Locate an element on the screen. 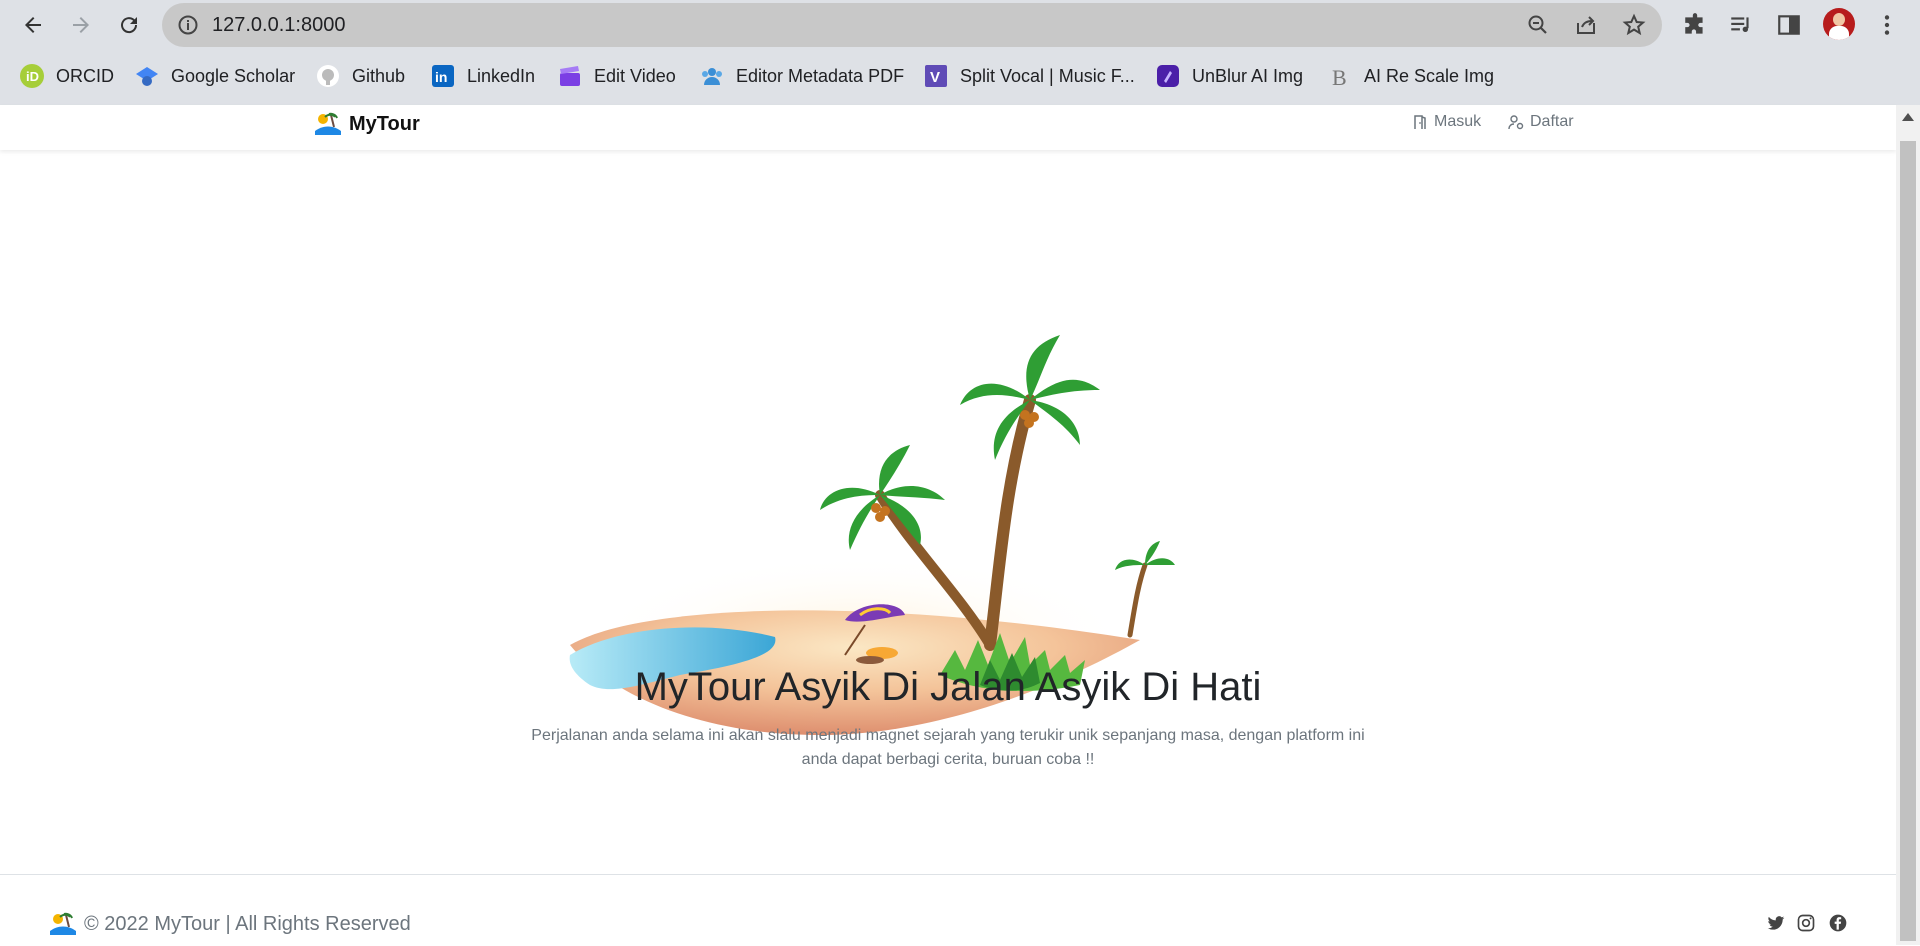  unblur-icon is located at coordinates (1168, 76).